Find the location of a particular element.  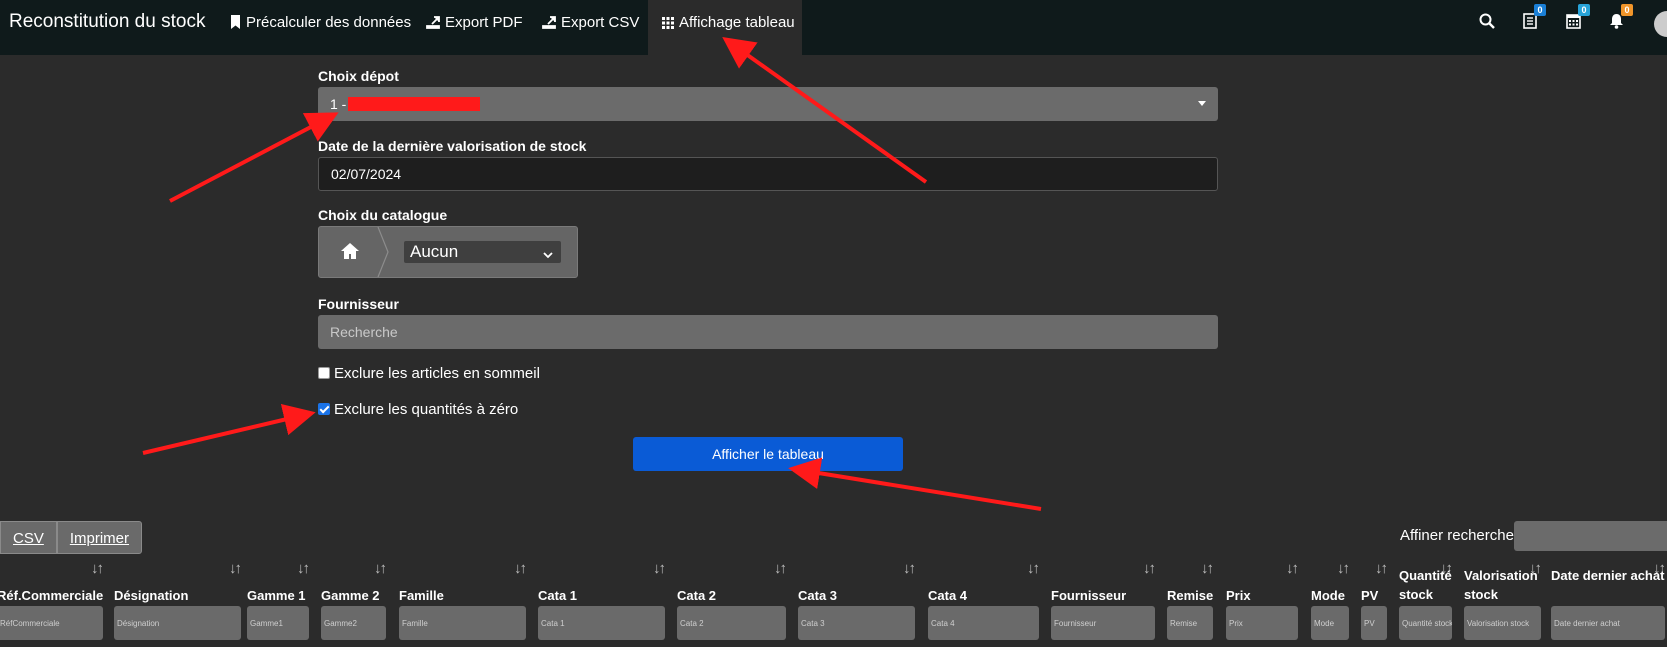

column-filter-input: Quantité stock is located at coordinates (1425, 623).